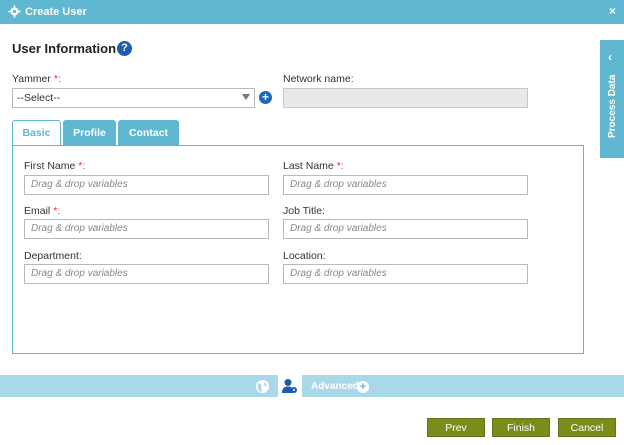  What do you see at coordinates (318, 79) in the screenshot?
I see `network-name-label: Network name:` at bounding box center [318, 79].